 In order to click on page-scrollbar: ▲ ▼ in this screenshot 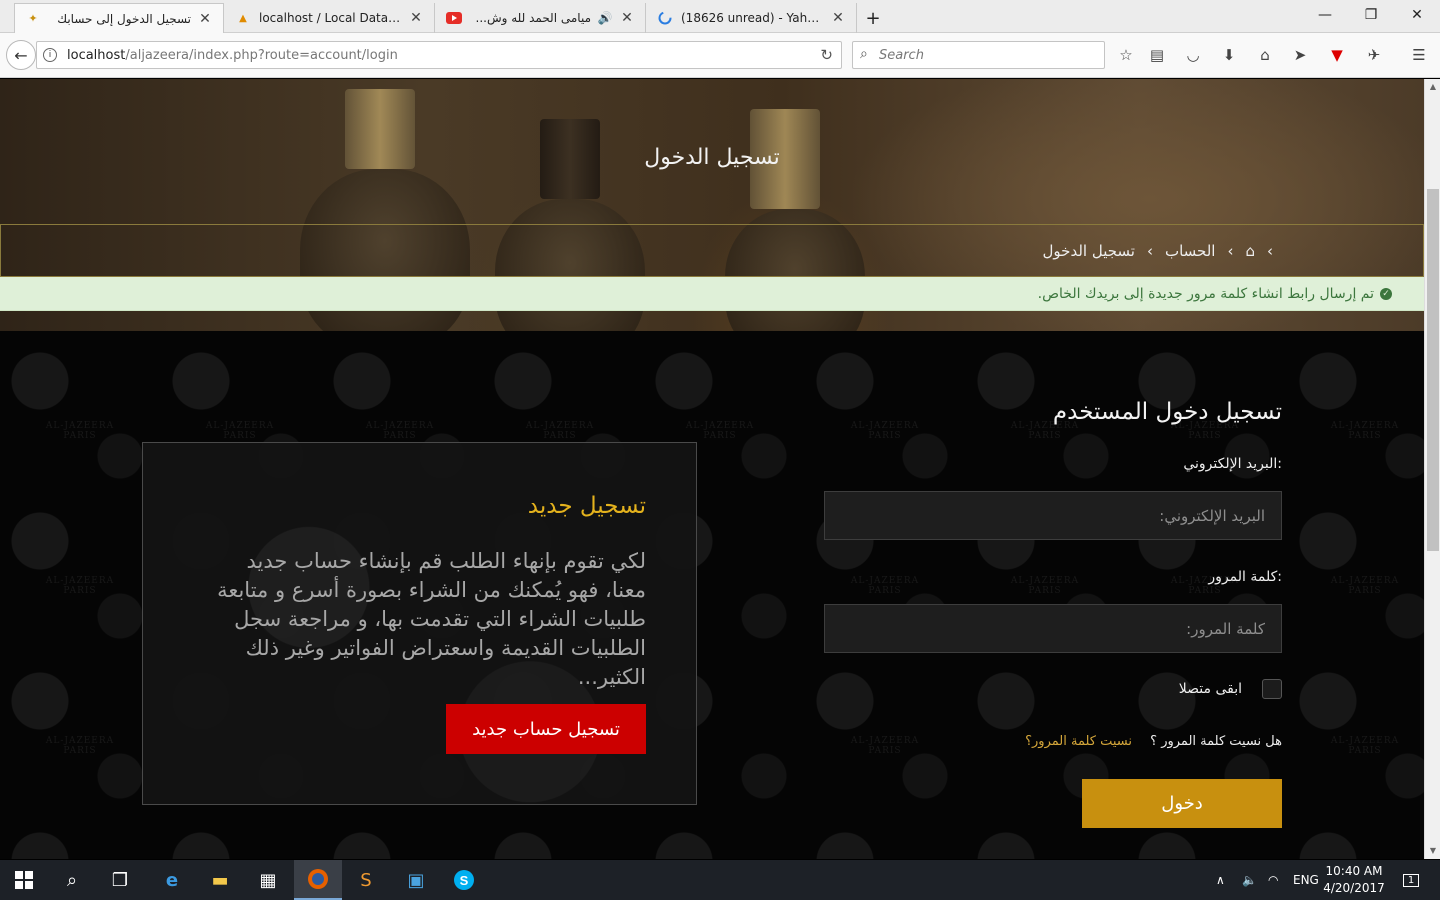, I will do `click(1432, 469)`.